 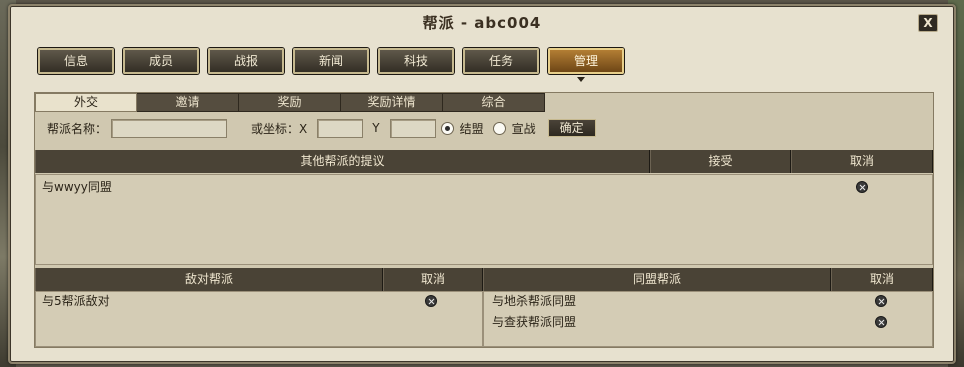 I want to click on alliance-label: 结盟, so click(x=471, y=128).